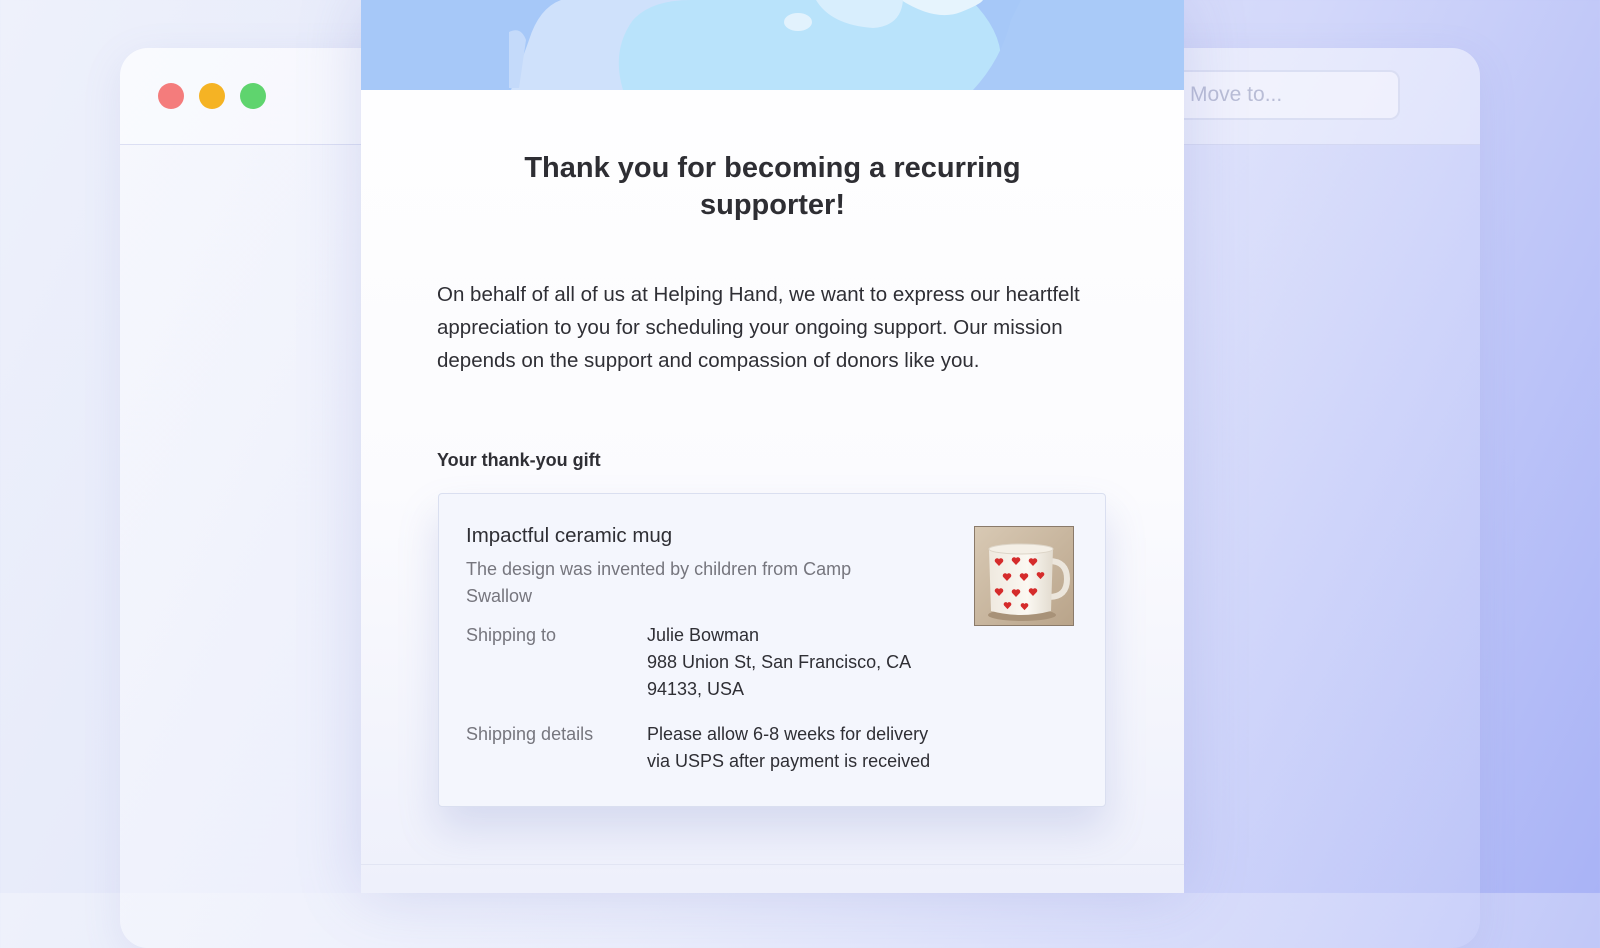  I want to click on recipient-name: Julie Bowman, so click(703, 635).